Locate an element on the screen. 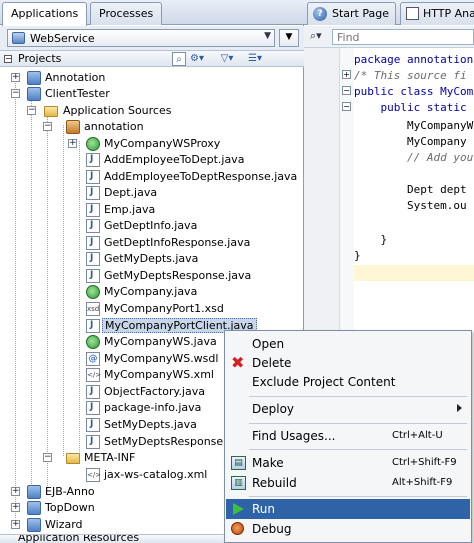  menu-item-rebuild: ▥ Rebuild Alt+Shift-F9 is located at coordinates (348, 483).